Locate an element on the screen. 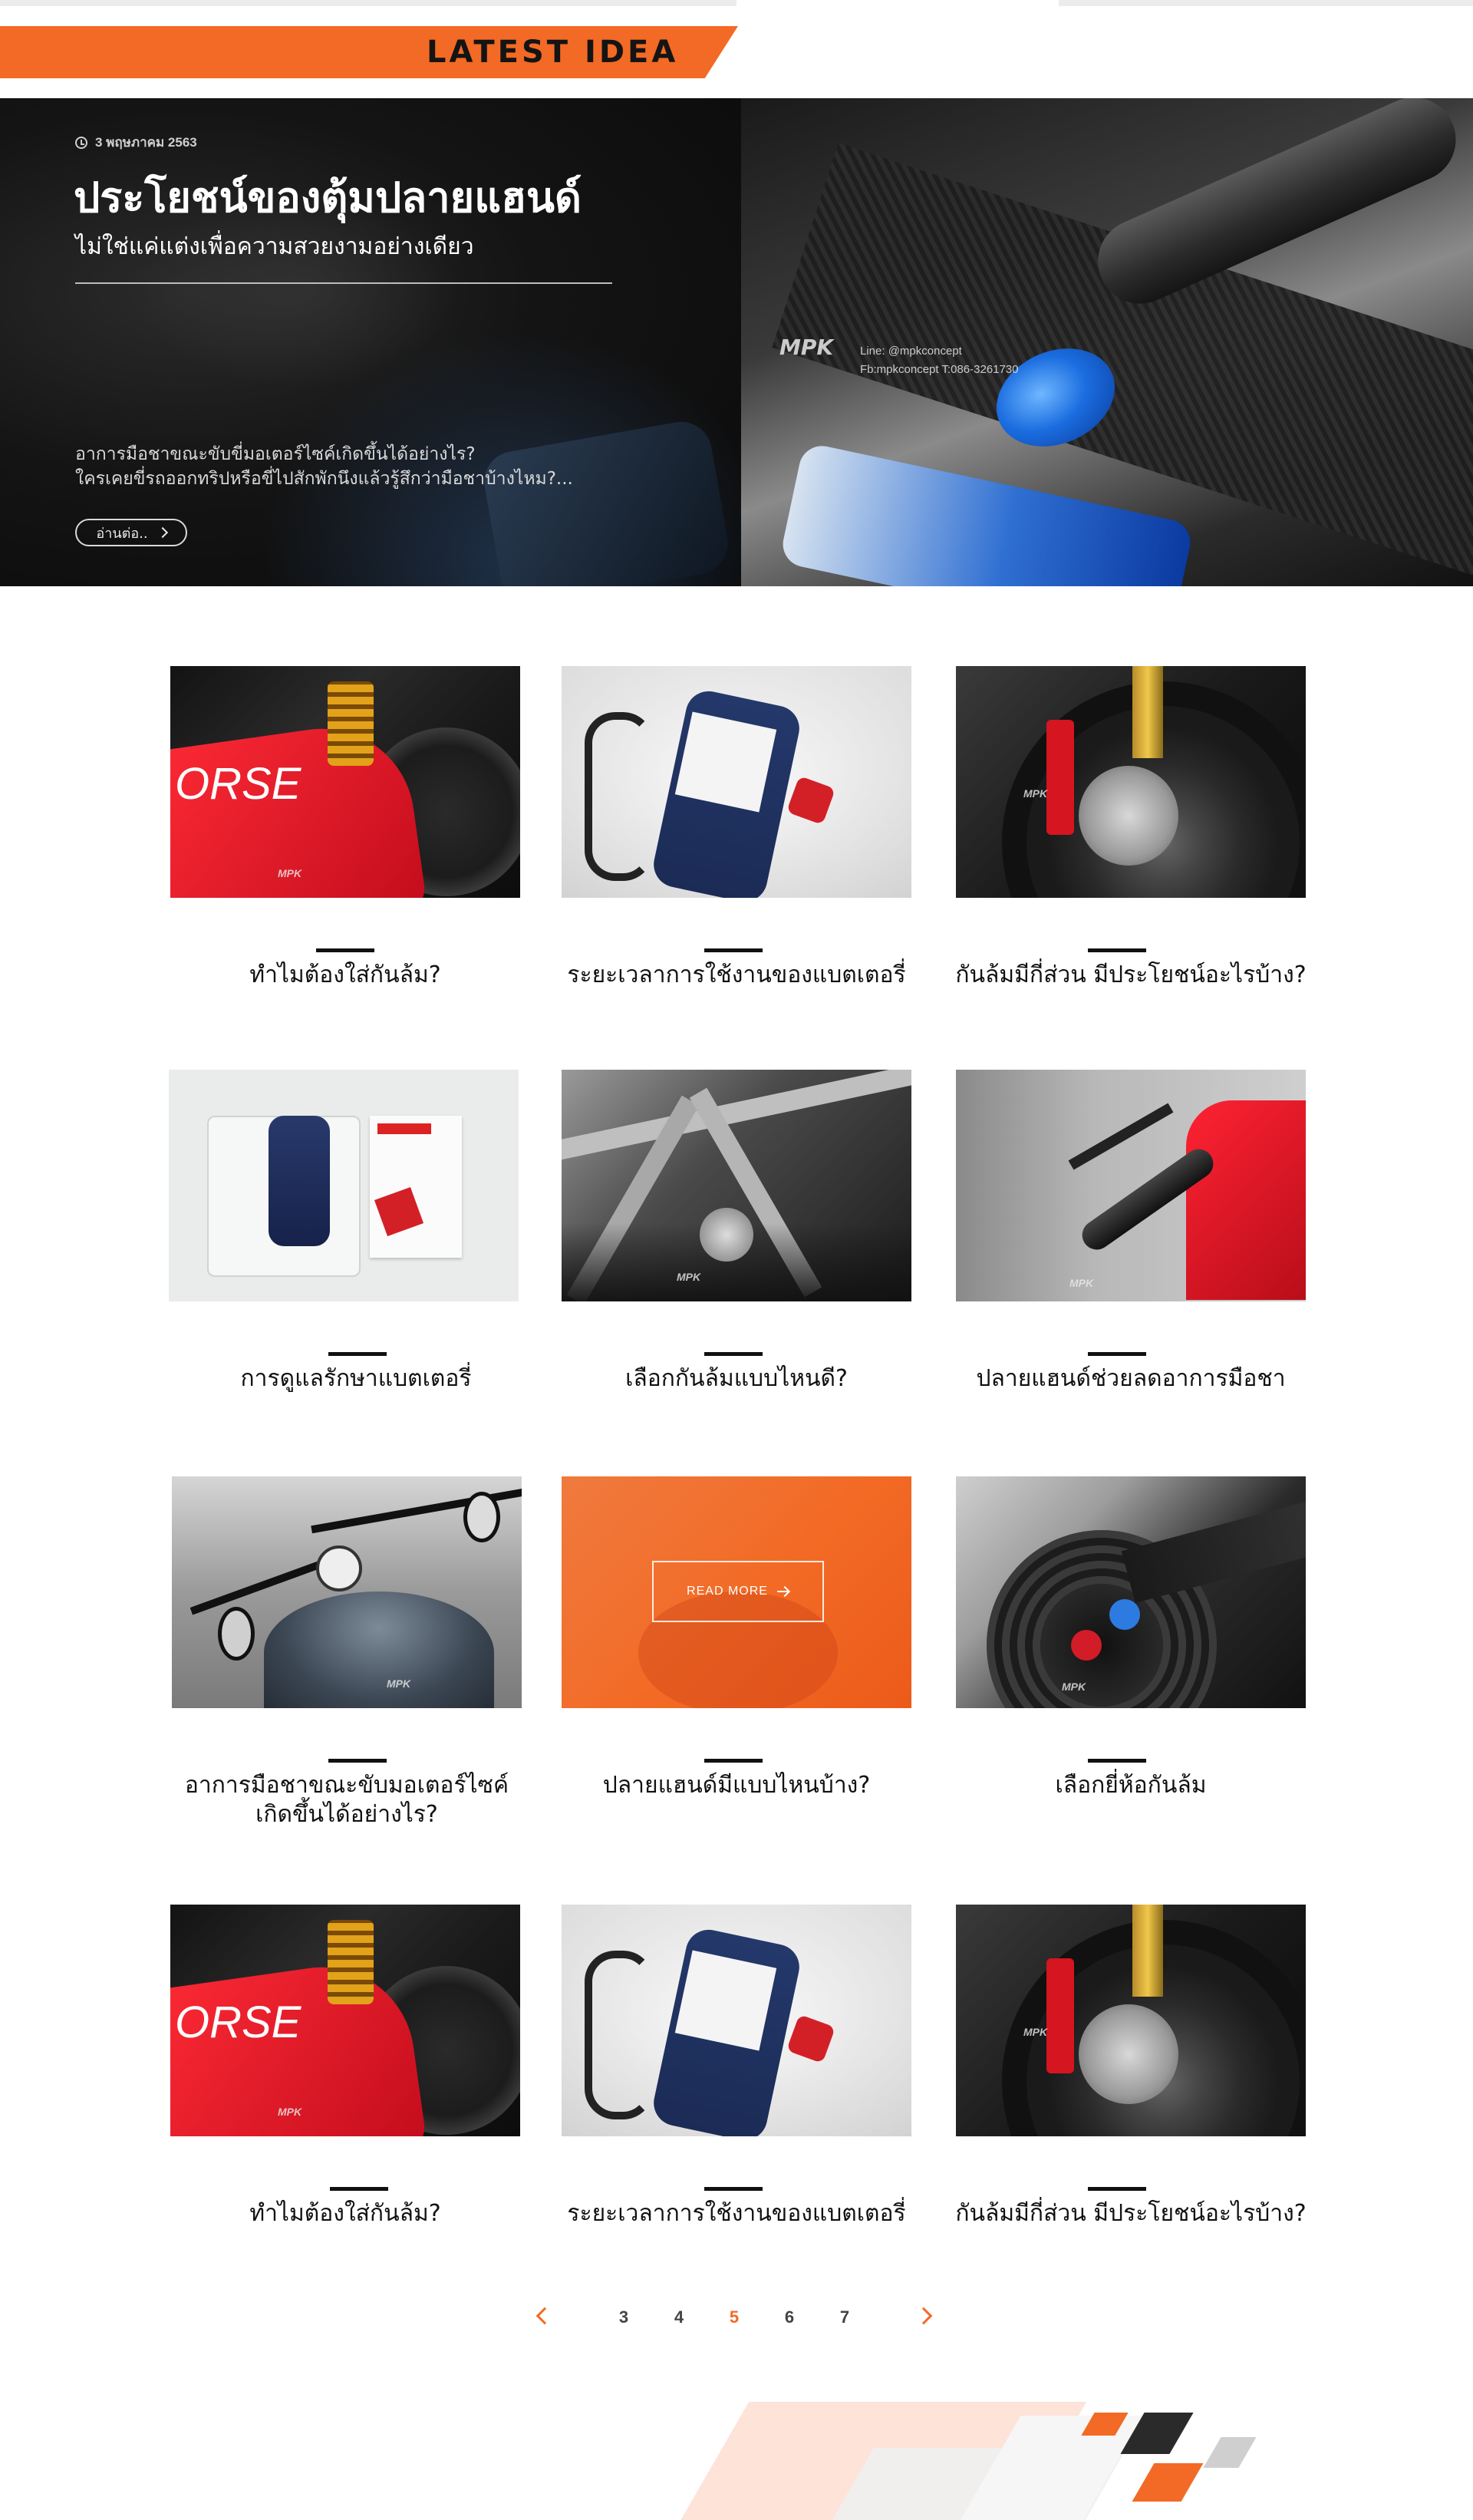  thumb-lever is located at coordinates (1121, 1136).